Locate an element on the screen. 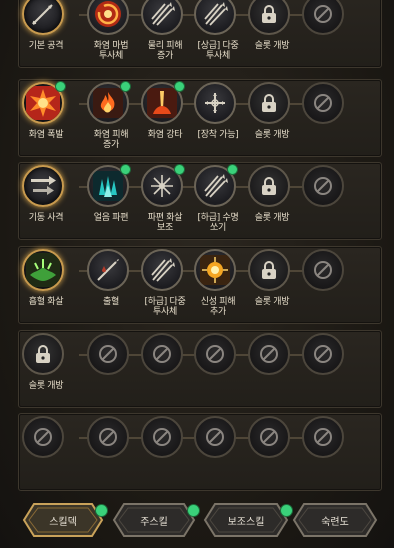 This screenshot has height=548, width=394. tab-label: 주스킬 is located at coordinates (154, 522).